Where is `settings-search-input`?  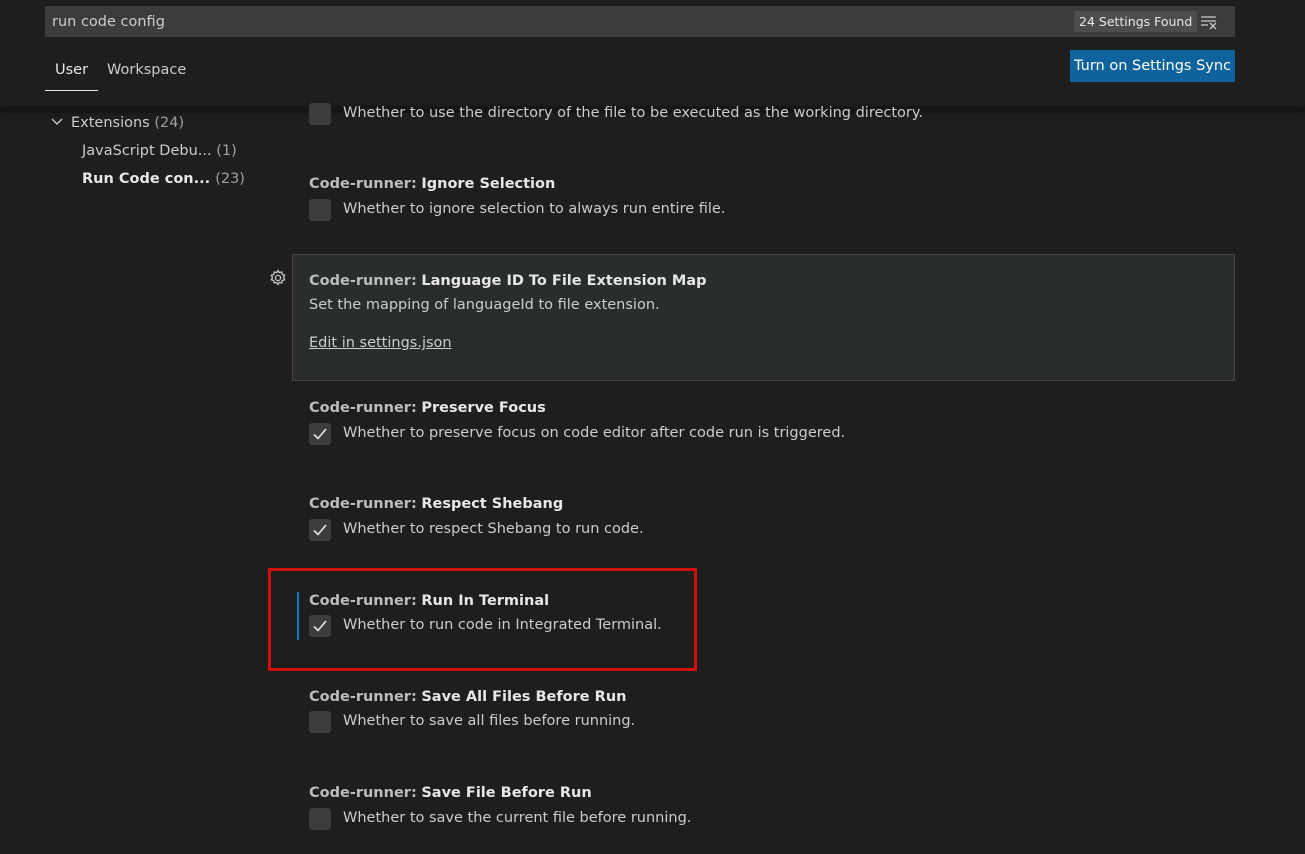
settings-search-input is located at coordinates (502, 22).